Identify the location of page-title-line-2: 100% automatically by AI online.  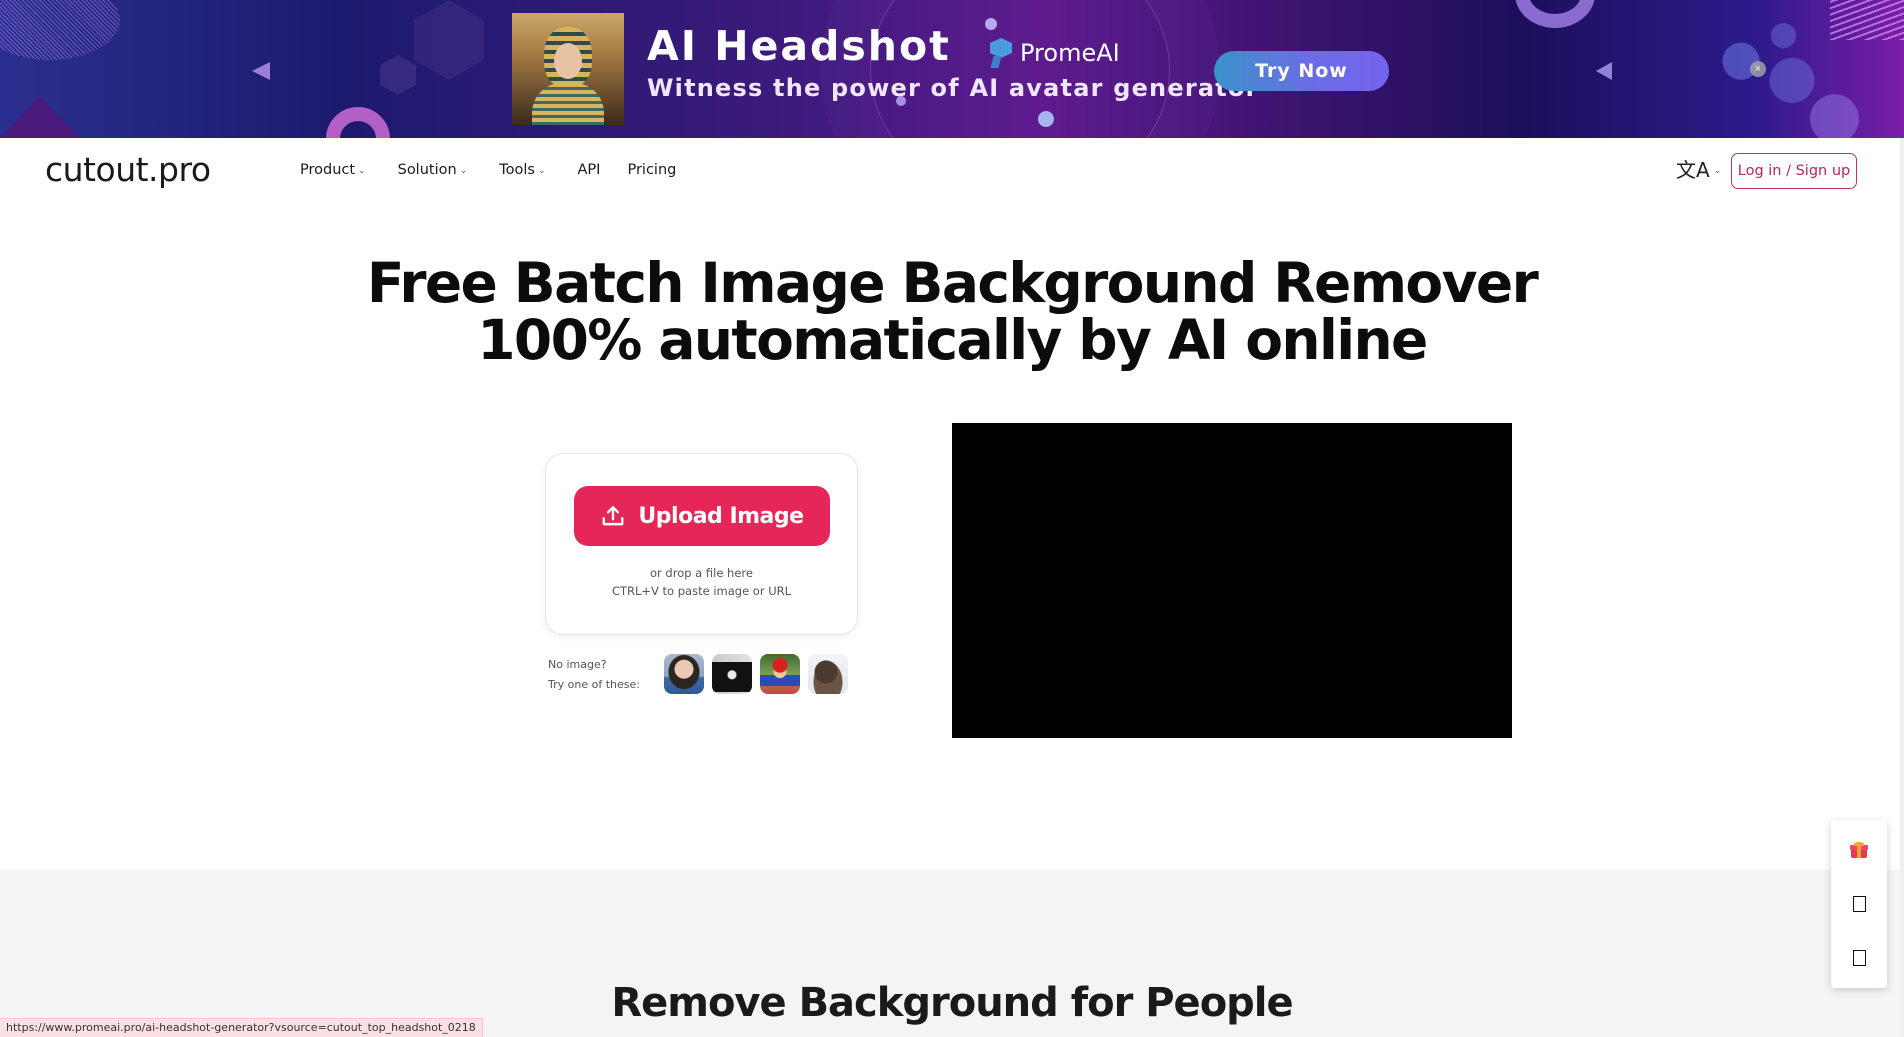
(952, 340).